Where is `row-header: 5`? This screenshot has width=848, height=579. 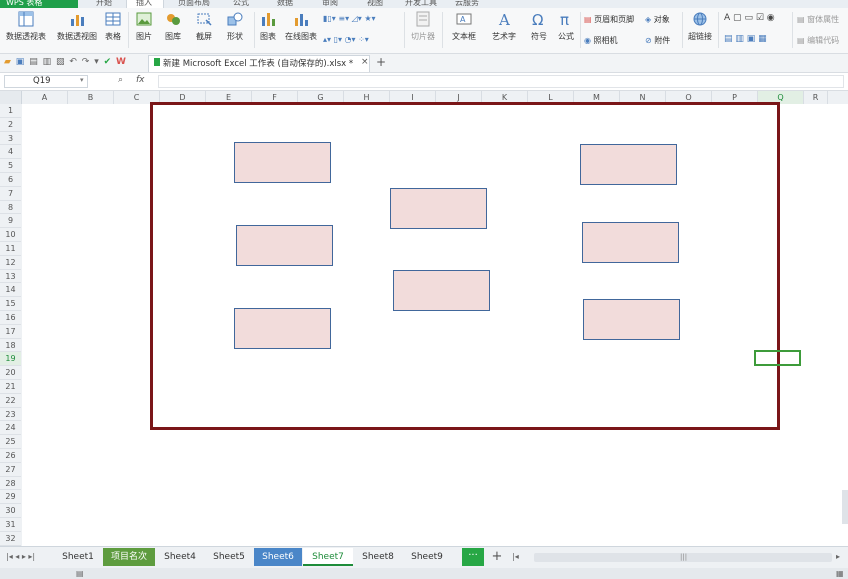
row-header: 5 is located at coordinates (10, 166).